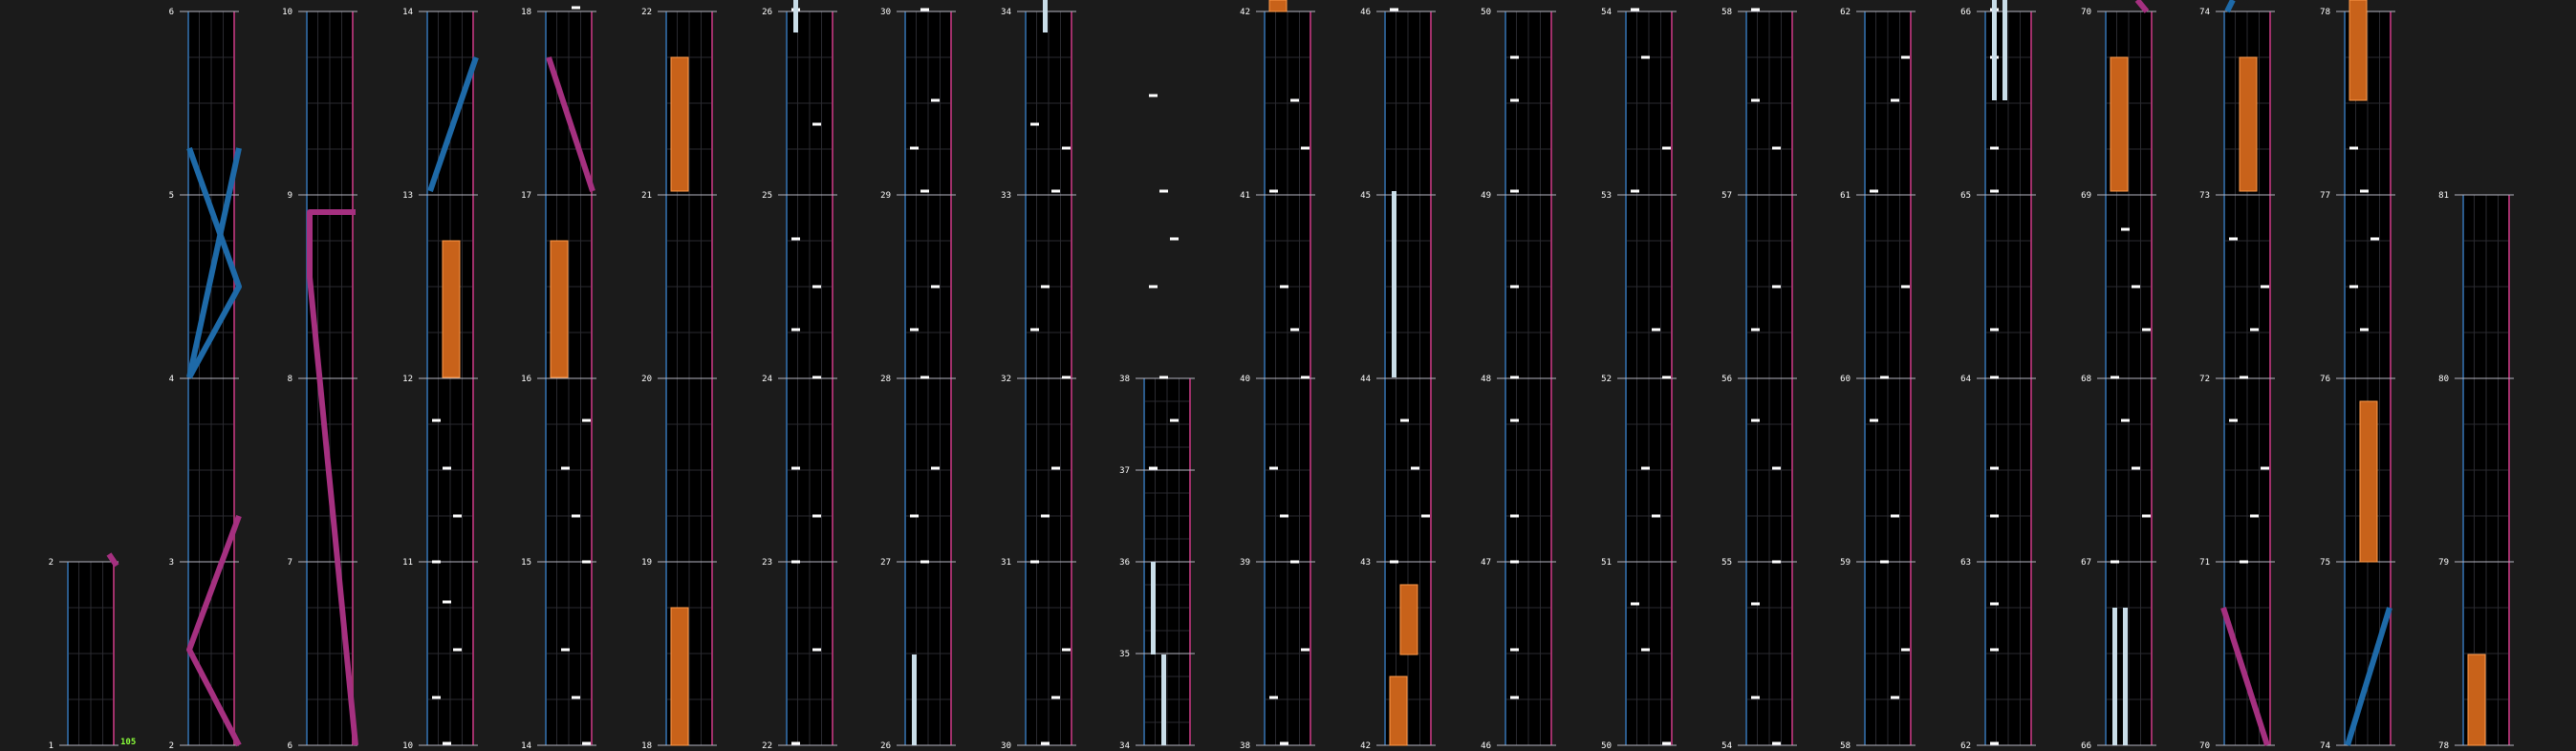 The image size is (2576, 751). What do you see at coordinates (407, 12) in the screenshot?
I see `measure-number: 14` at bounding box center [407, 12].